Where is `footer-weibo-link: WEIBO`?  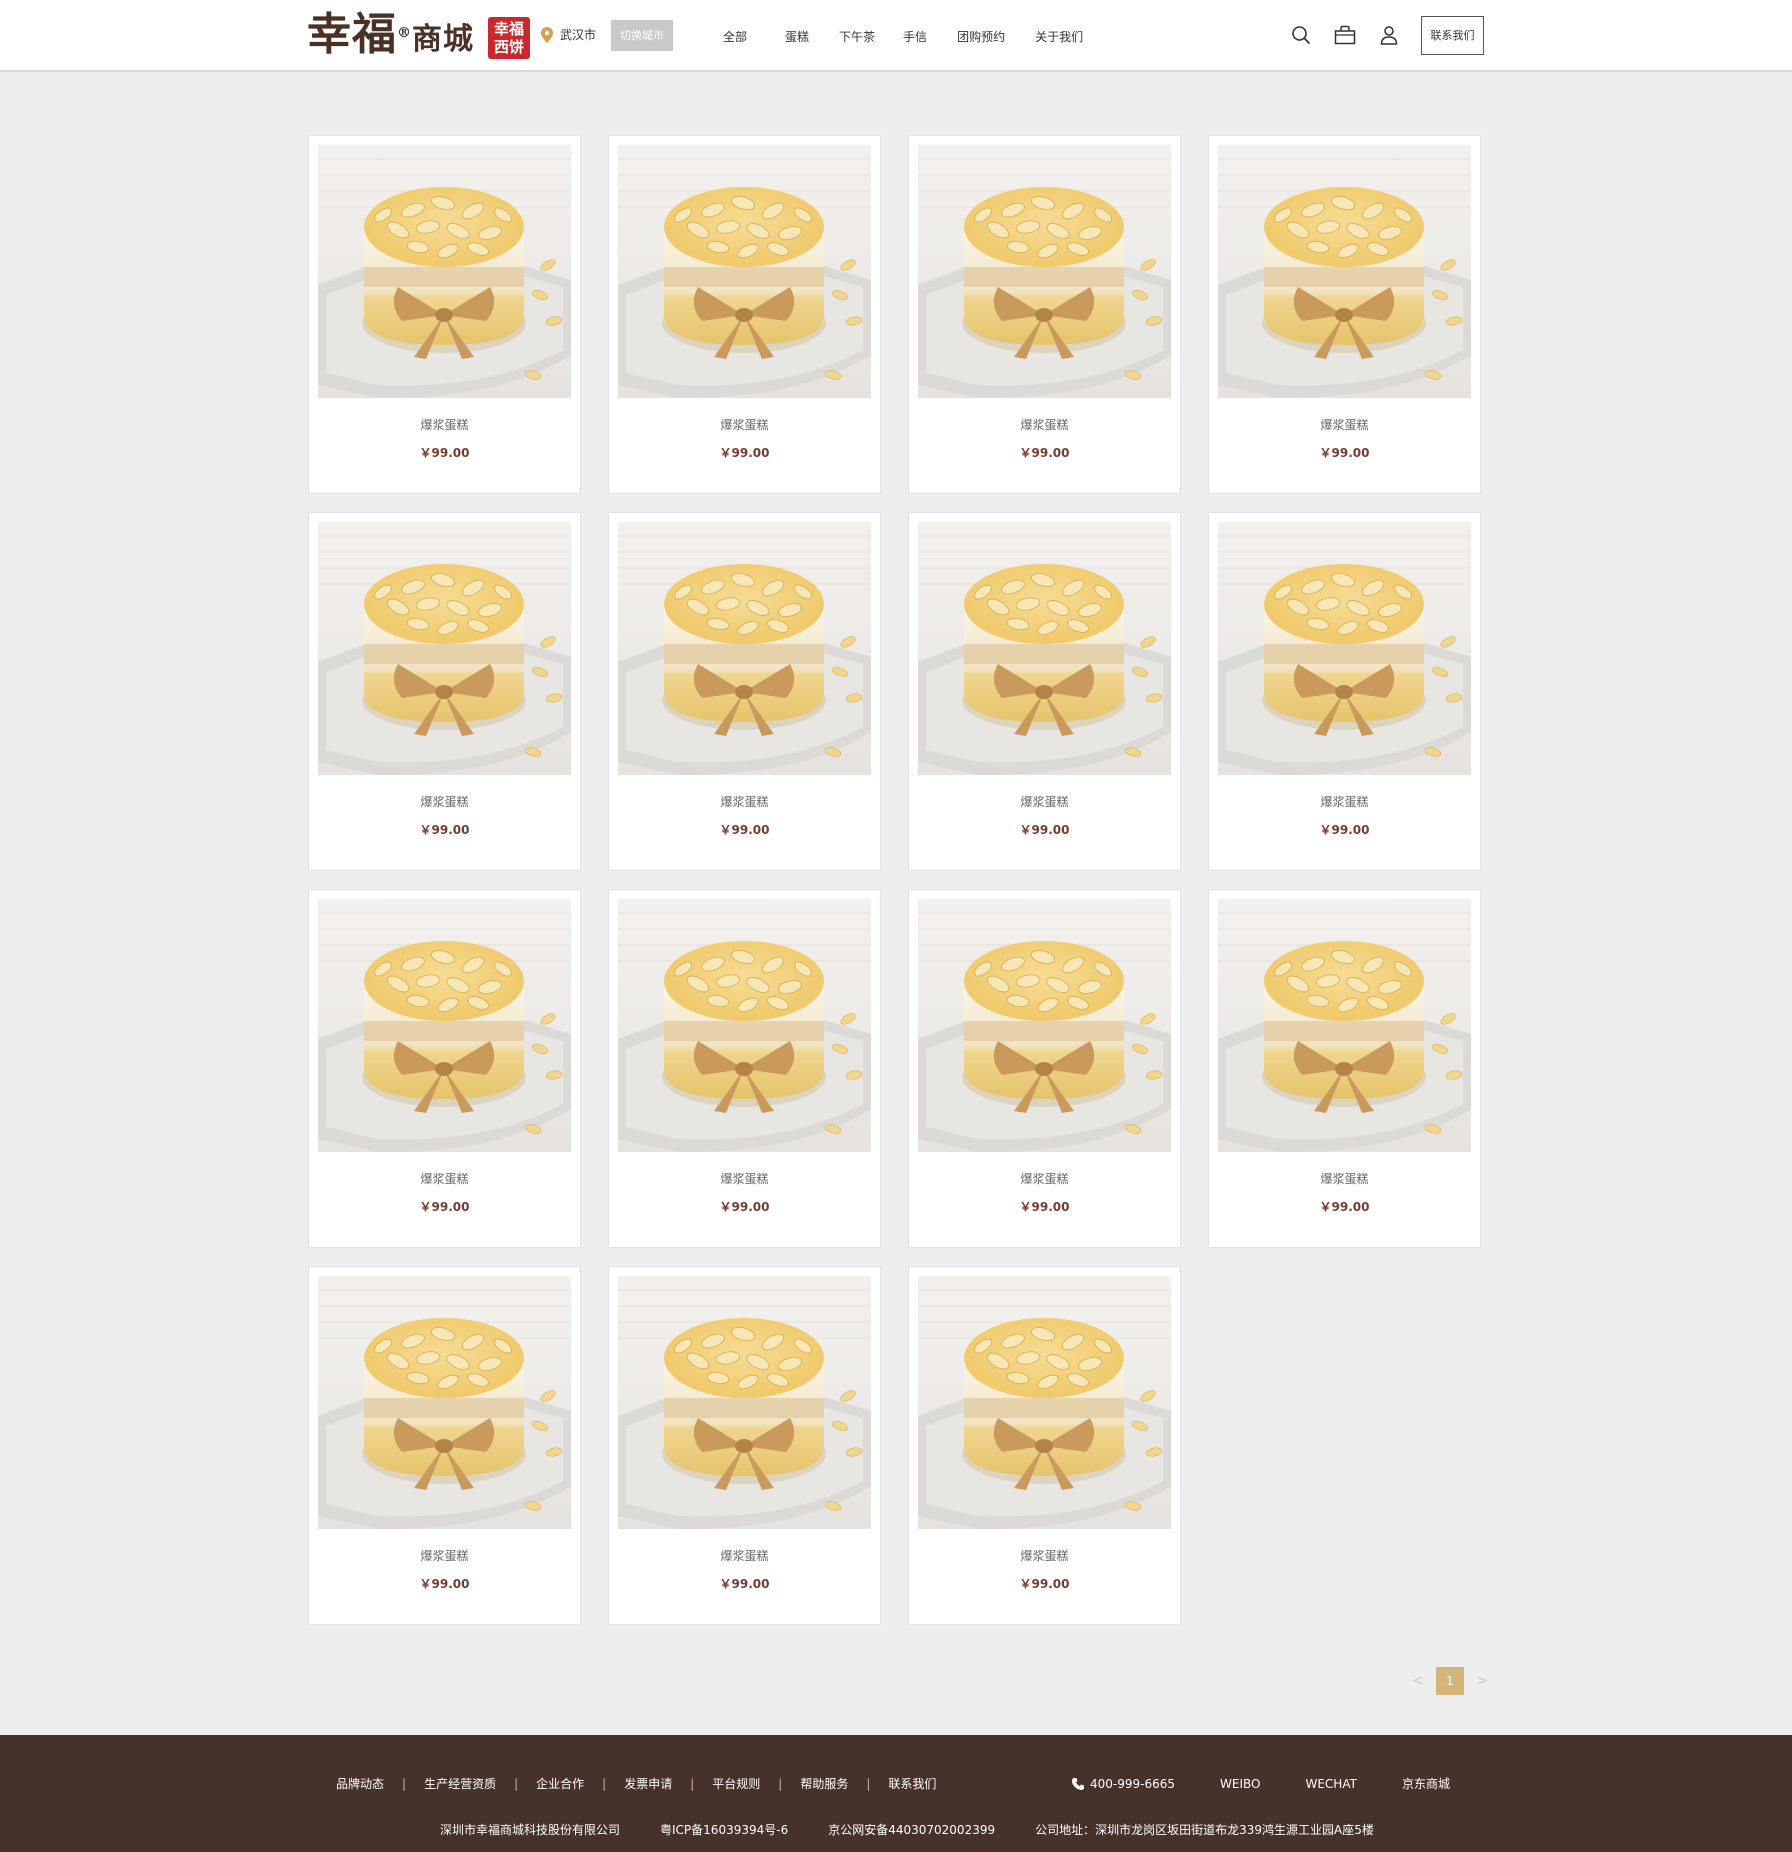 footer-weibo-link: WEIBO is located at coordinates (1240, 1784).